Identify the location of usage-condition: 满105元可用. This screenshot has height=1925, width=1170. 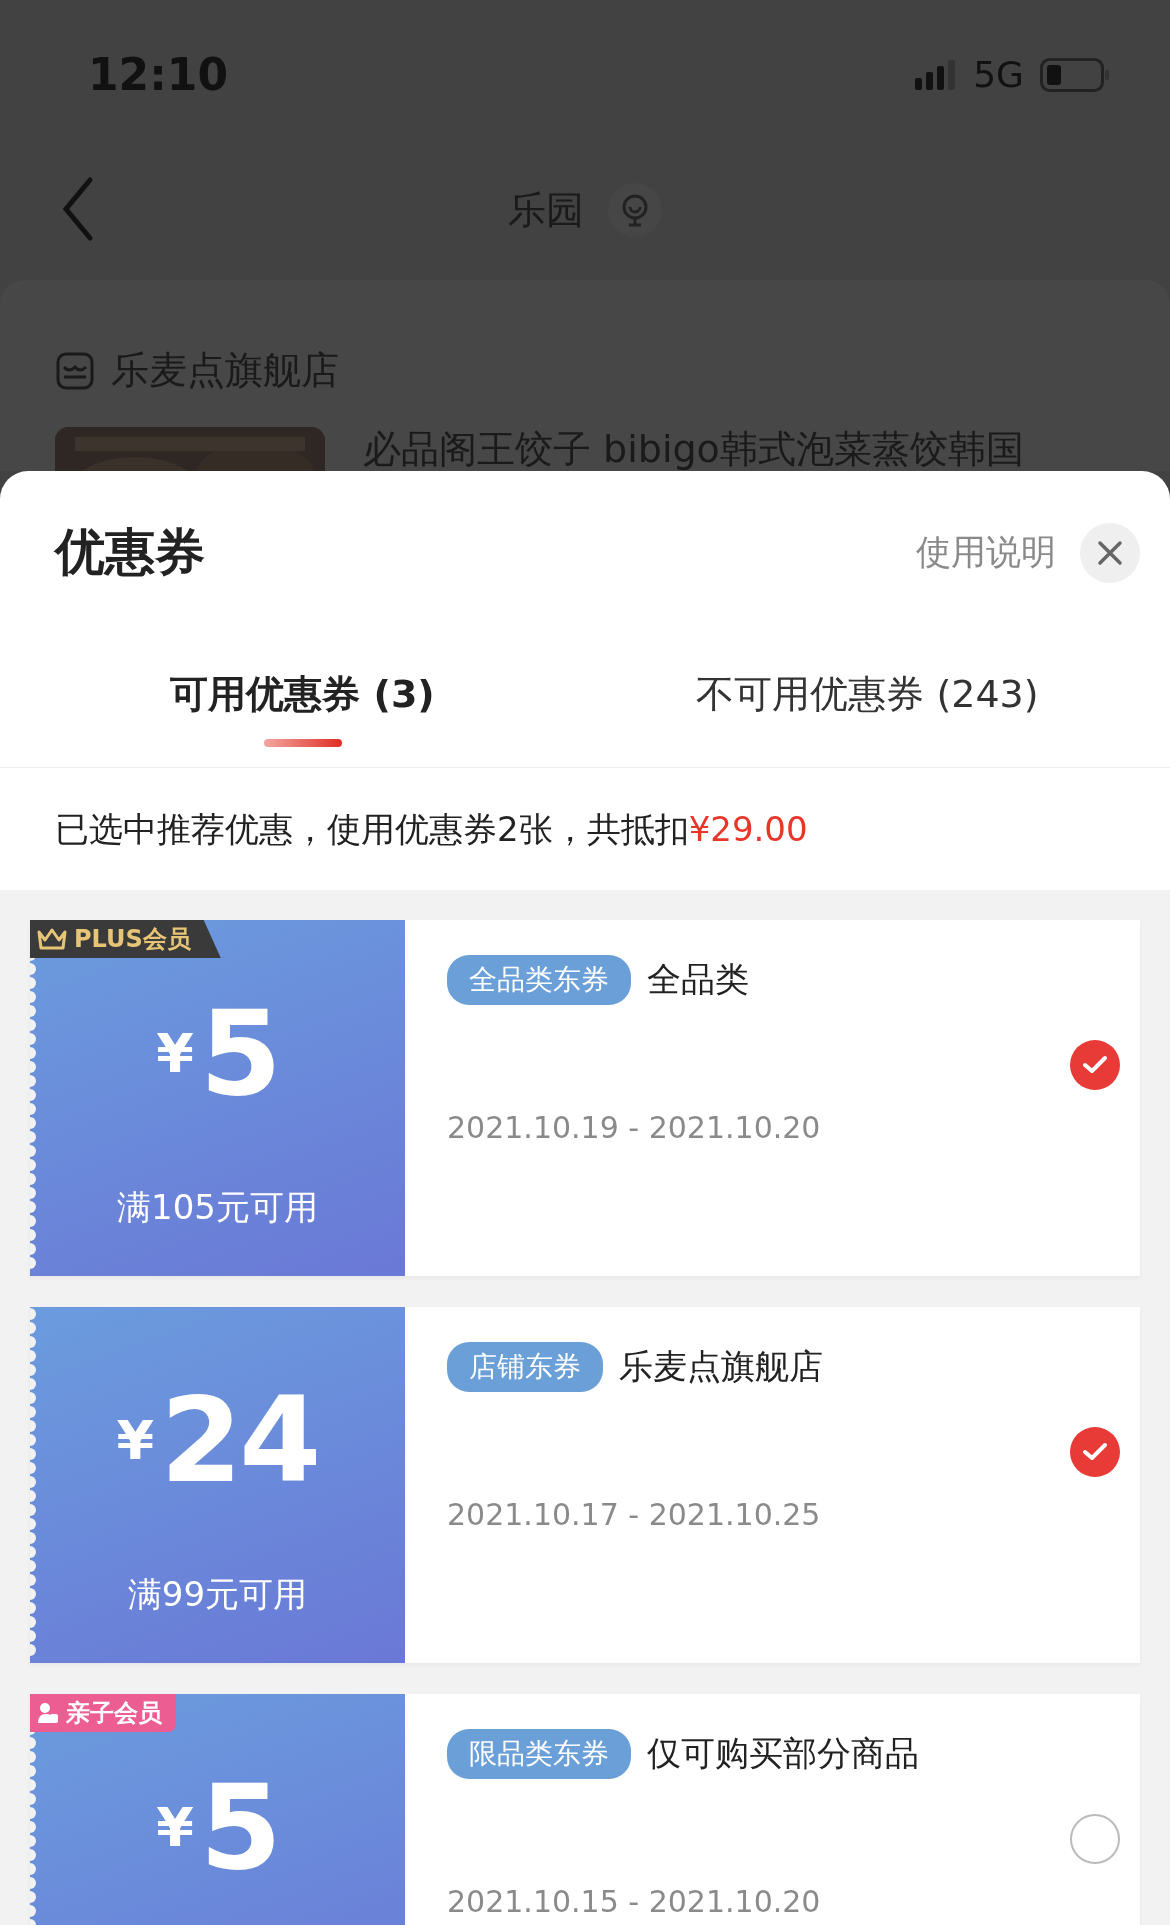
(217, 1207).